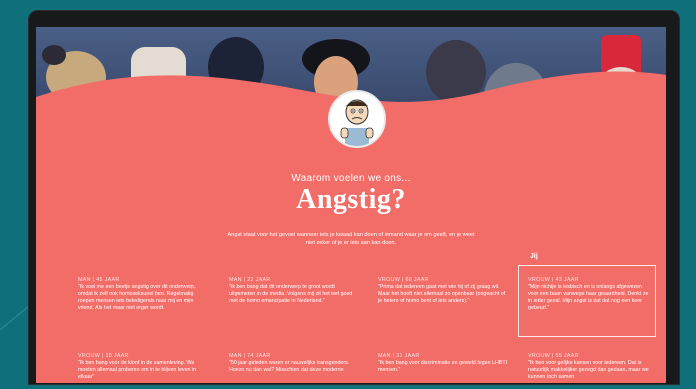 The image size is (696, 389). What do you see at coordinates (351, 199) in the screenshot?
I see `page-title: Angstig?` at bounding box center [351, 199].